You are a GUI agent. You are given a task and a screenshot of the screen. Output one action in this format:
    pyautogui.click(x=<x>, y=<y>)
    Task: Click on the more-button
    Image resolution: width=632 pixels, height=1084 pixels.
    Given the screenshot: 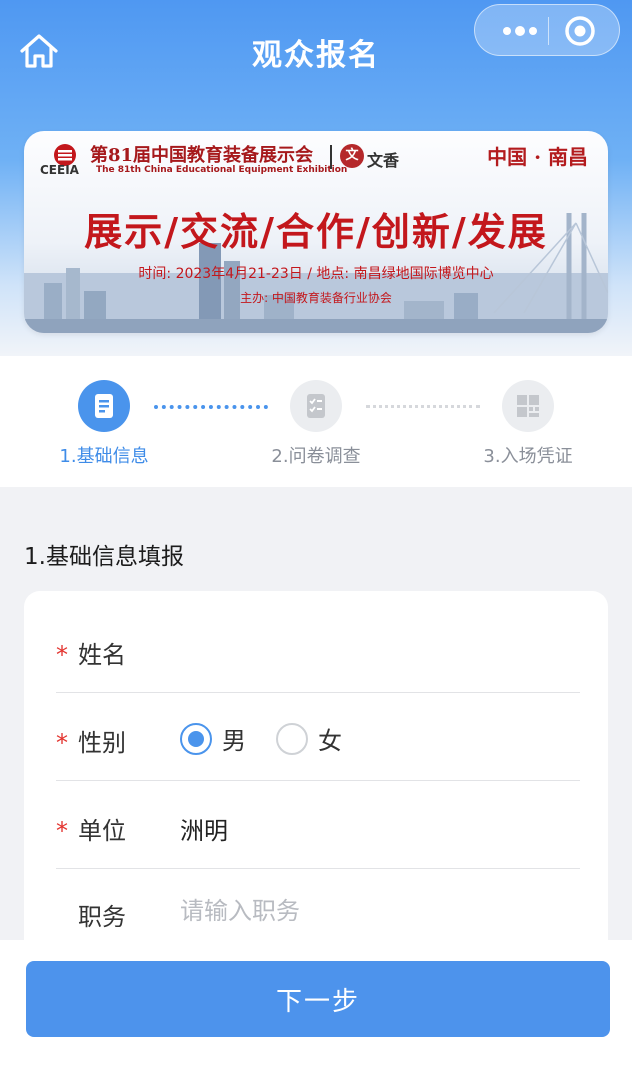 What is the action you would take?
    pyautogui.click(x=520, y=31)
    